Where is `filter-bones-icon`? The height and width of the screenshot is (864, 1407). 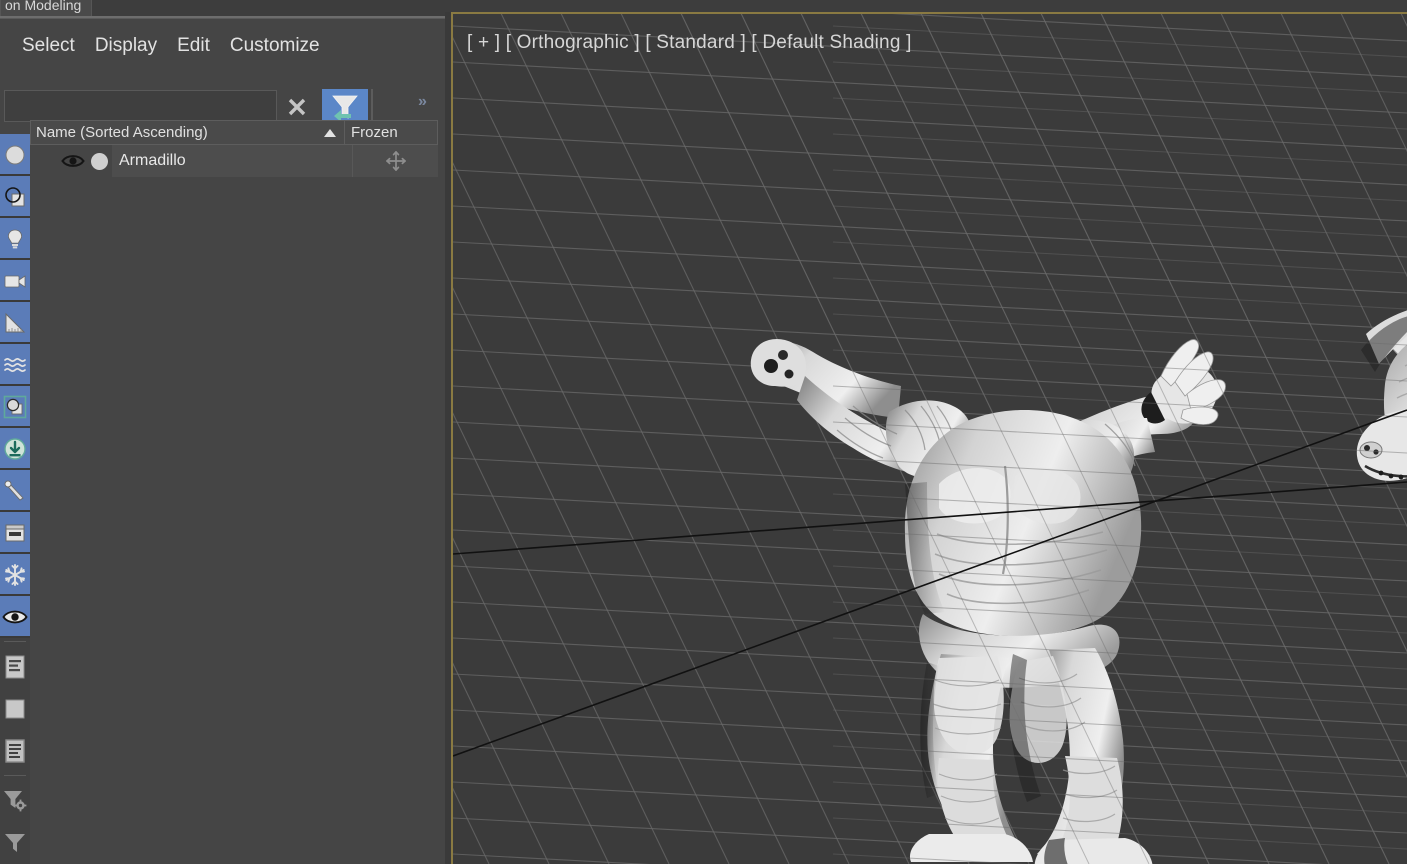 filter-bones-icon is located at coordinates (15, 491).